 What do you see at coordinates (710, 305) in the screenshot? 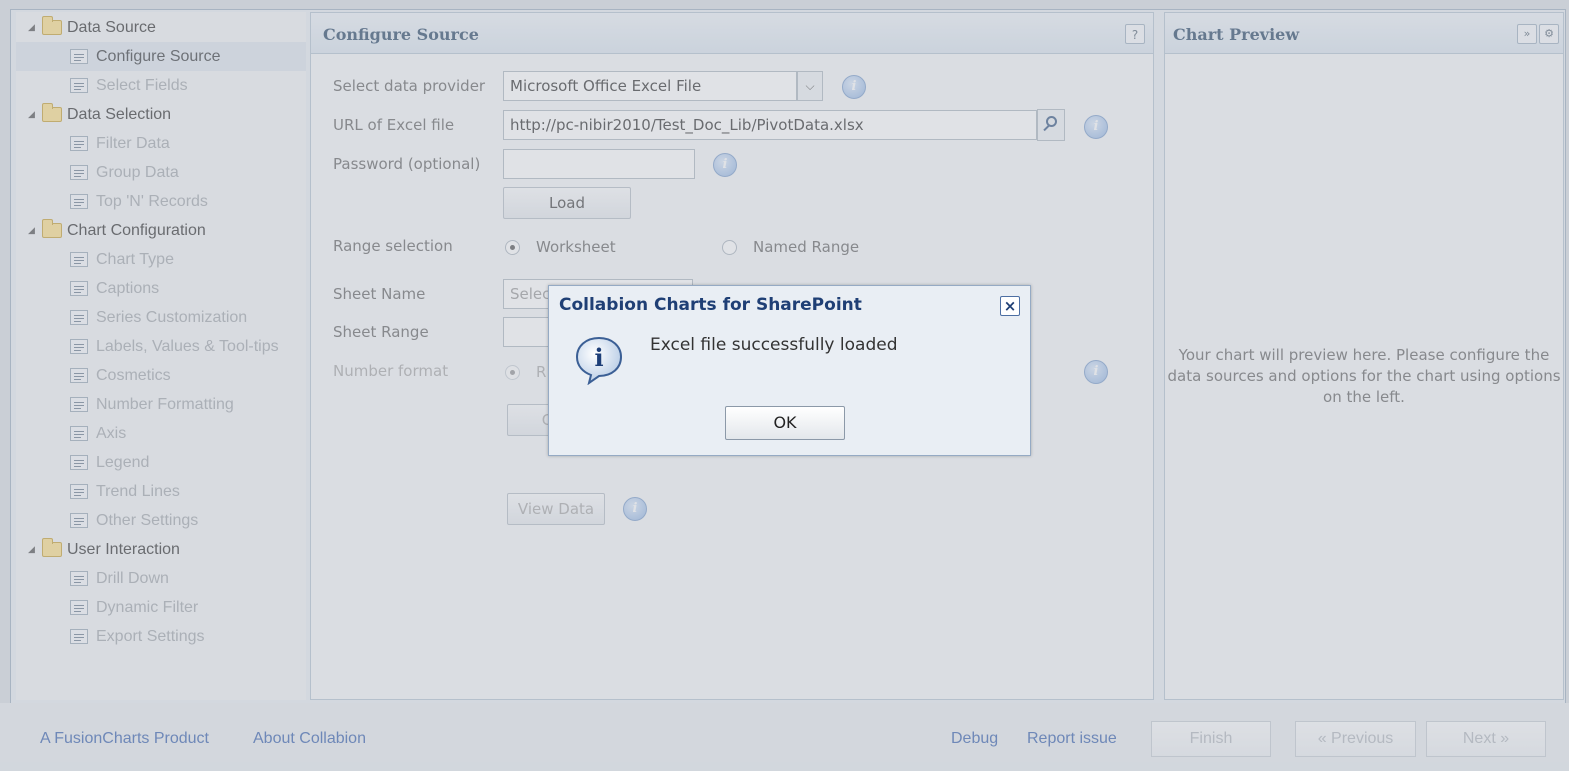
I see `dialog-title: Collabion Charts for SharePoint` at bounding box center [710, 305].